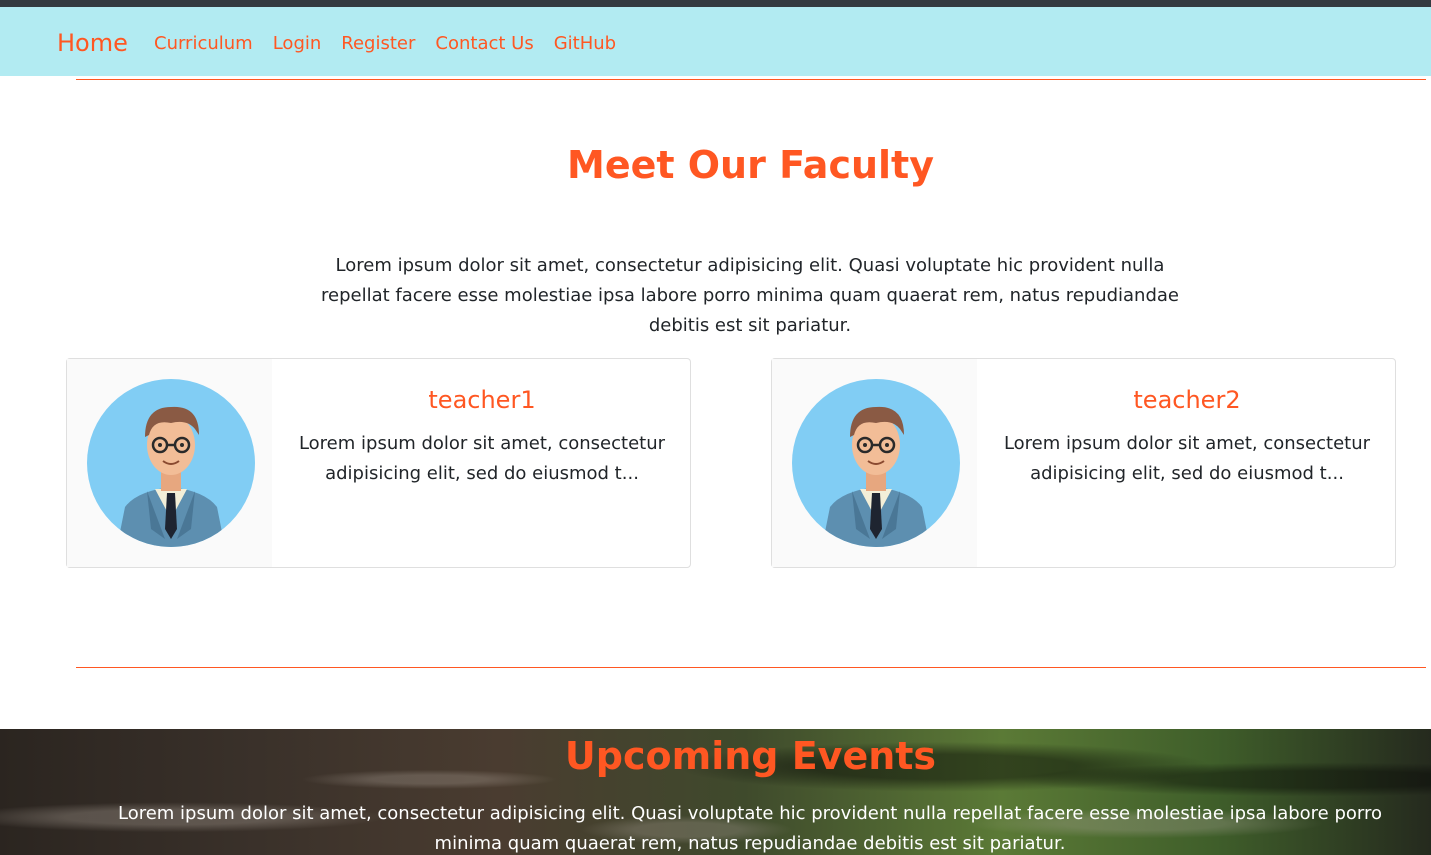 The height and width of the screenshot is (855, 1431). What do you see at coordinates (203, 44) in the screenshot?
I see `nav-link-curriculum: Curriculum` at bounding box center [203, 44].